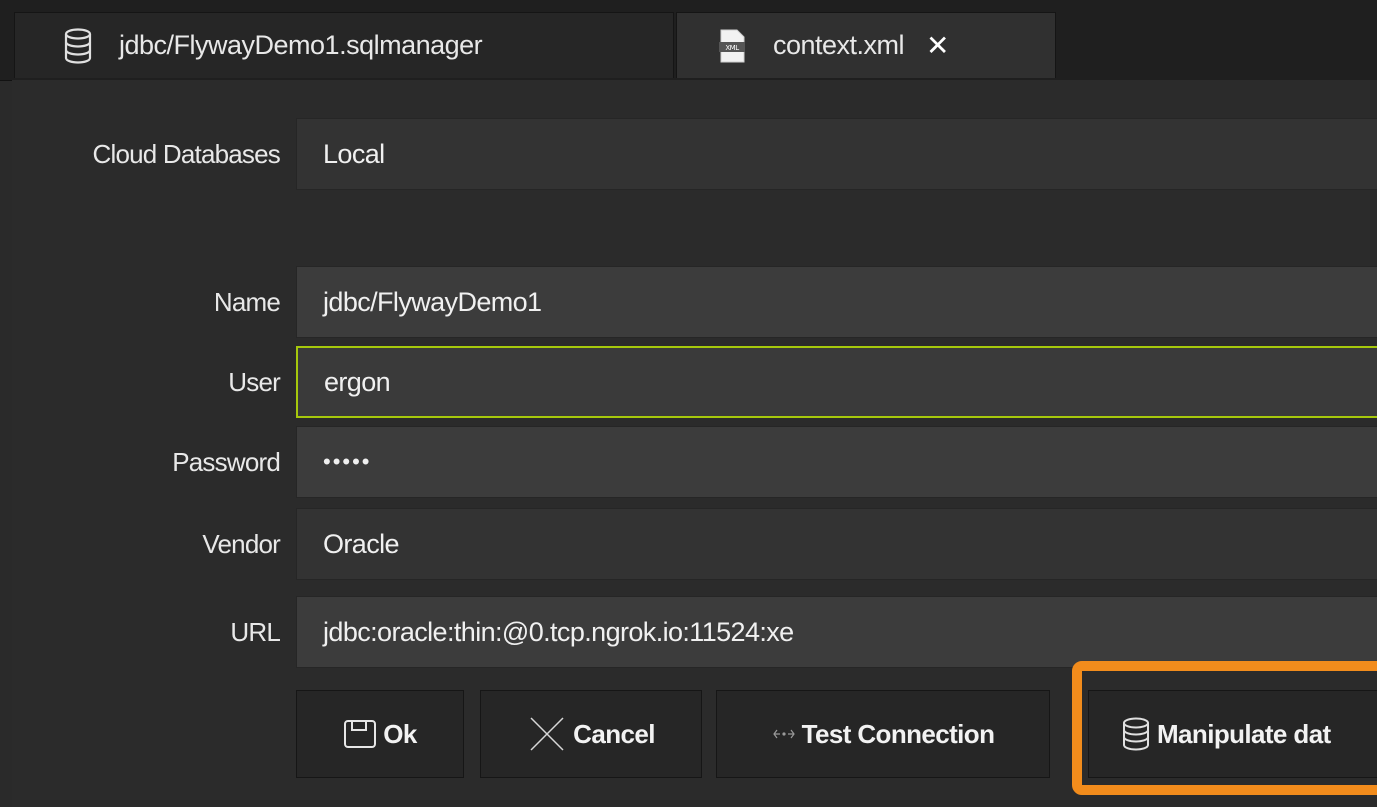  I want to click on svg-text: XML, so click(732, 48).